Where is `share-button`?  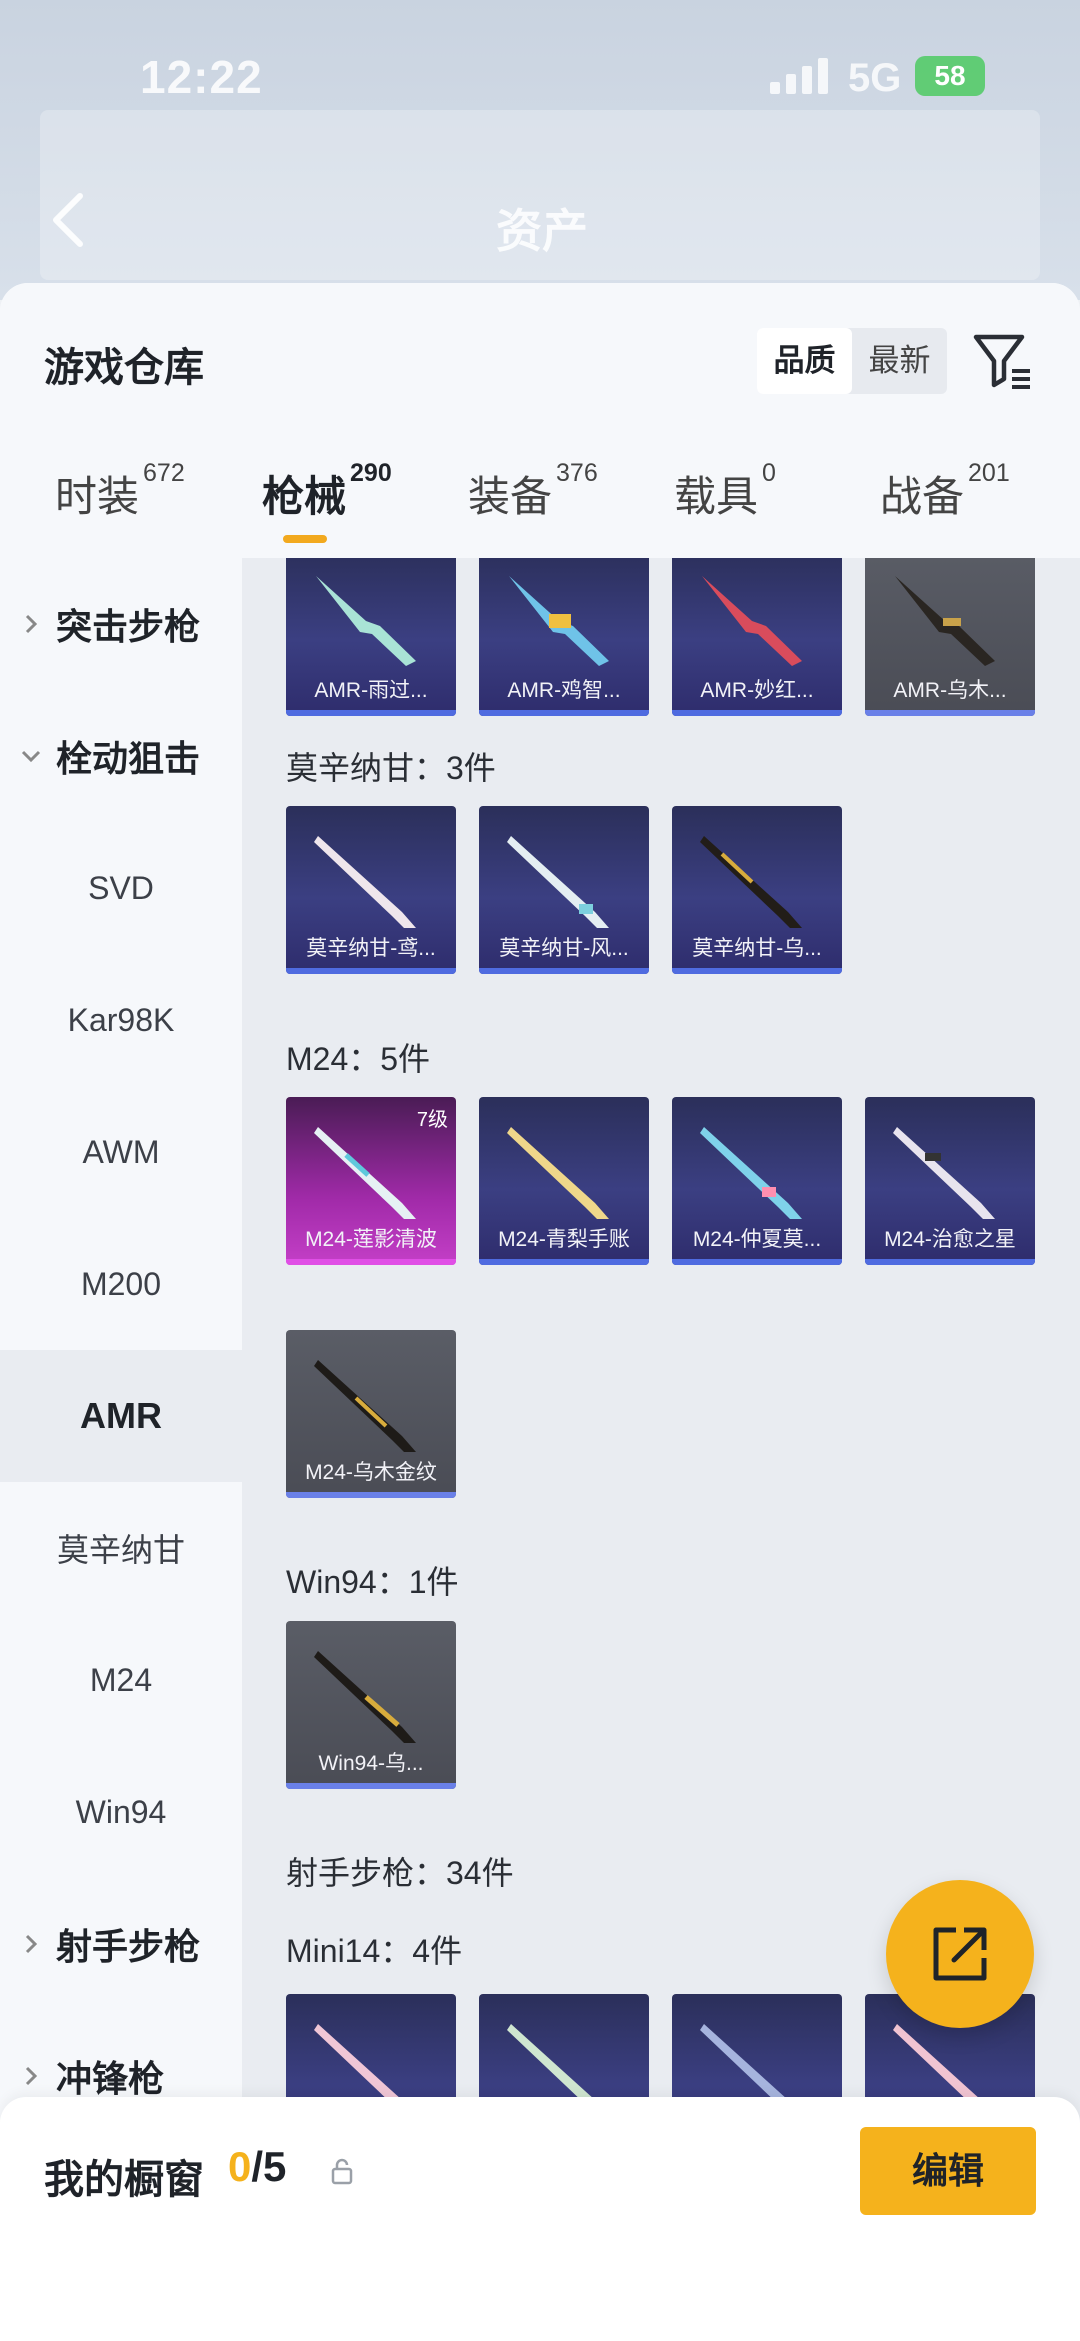
share-button is located at coordinates (960, 1954).